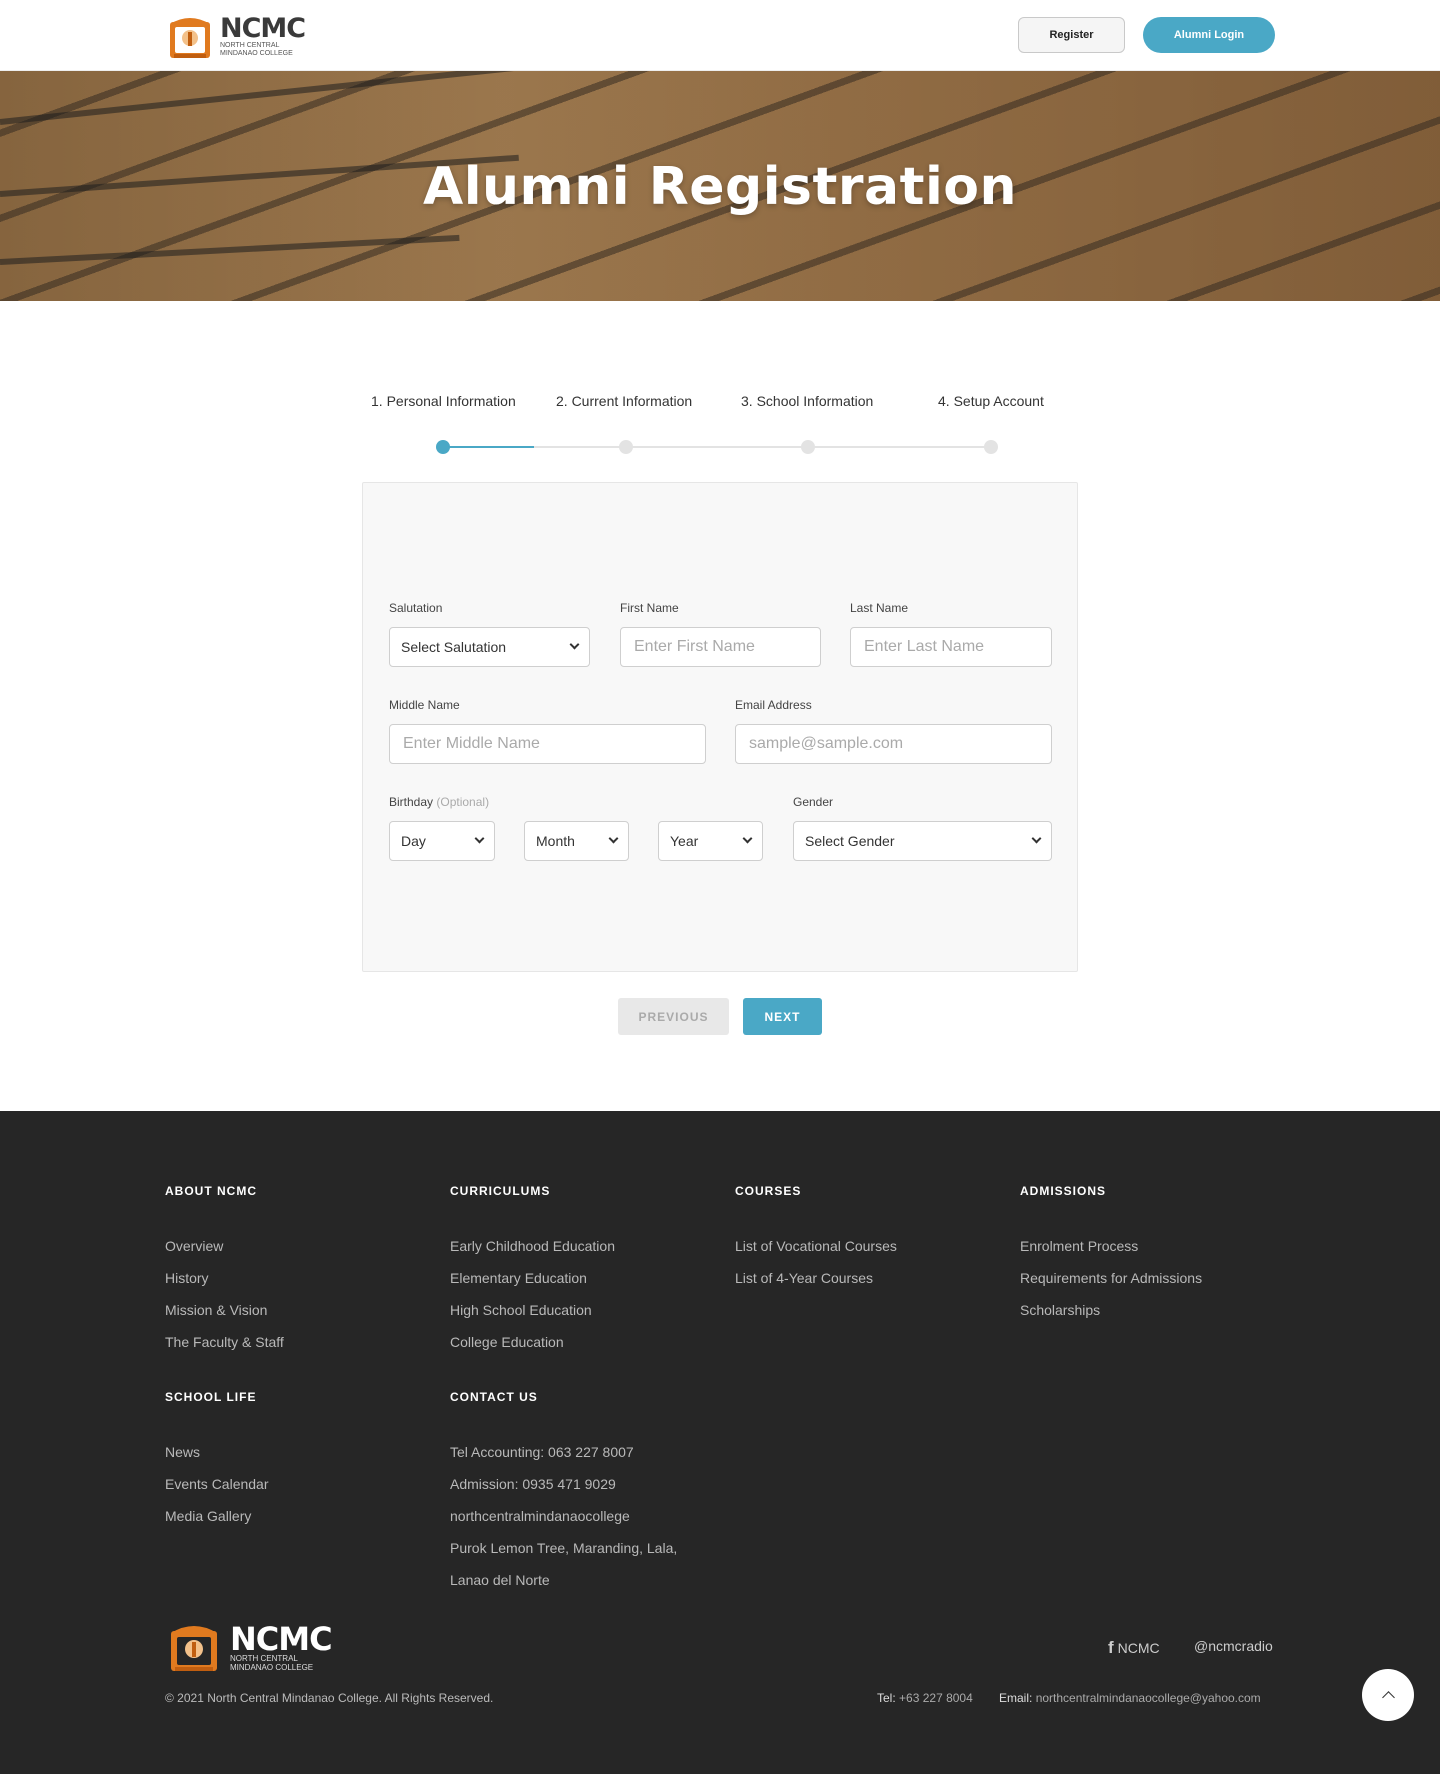 This screenshot has height=1774, width=1440. What do you see at coordinates (684, 841) in the screenshot?
I see `birthday-year-value: Year` at bounding box center [684, 841].